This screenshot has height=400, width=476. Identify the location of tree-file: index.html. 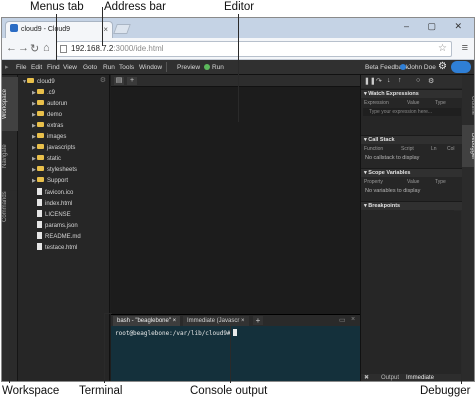
(54, 203).